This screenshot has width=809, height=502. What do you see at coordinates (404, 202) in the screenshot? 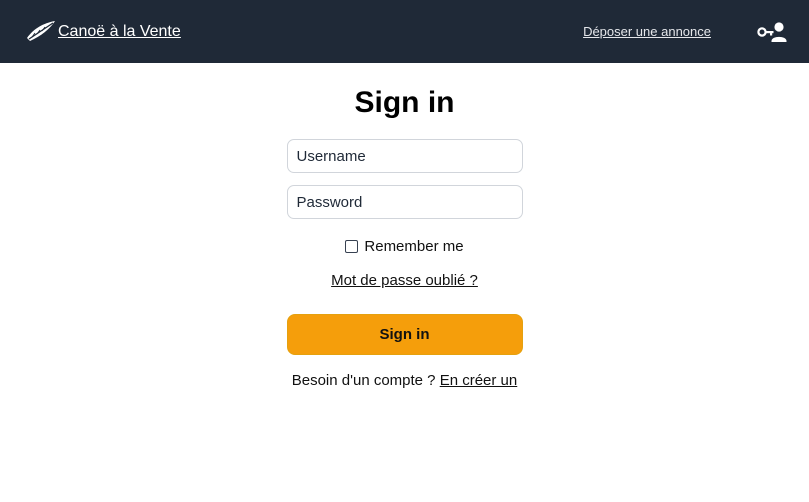
I see `password-input` at bounding box center [404, 202].